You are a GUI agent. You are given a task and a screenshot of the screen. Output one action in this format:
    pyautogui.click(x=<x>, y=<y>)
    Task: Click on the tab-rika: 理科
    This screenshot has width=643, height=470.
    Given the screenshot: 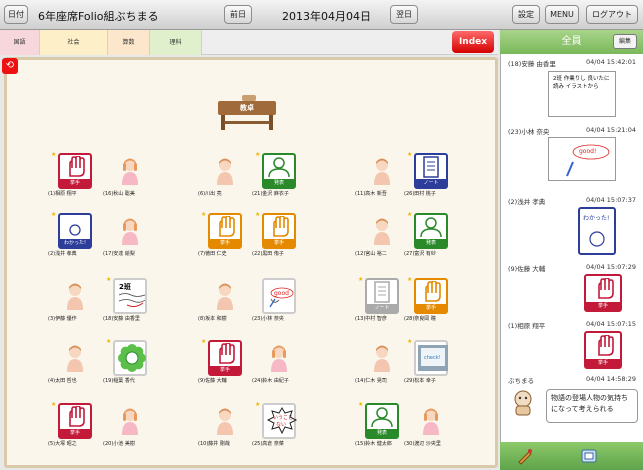 What is the action you would take?
    pyautogui.click(x=176, y=42)
    